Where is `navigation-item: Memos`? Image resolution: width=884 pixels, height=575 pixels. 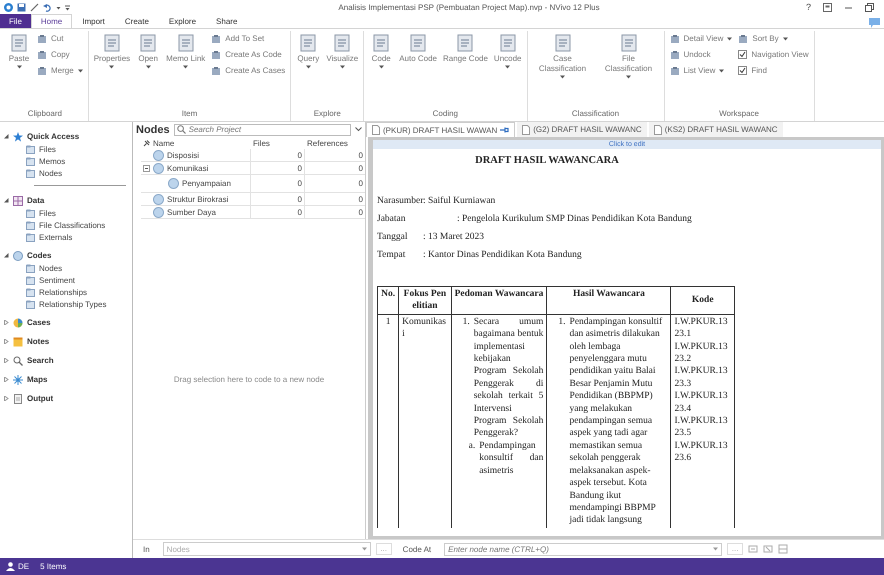
navigation-item: Memos is located at coordinates (52, 161).